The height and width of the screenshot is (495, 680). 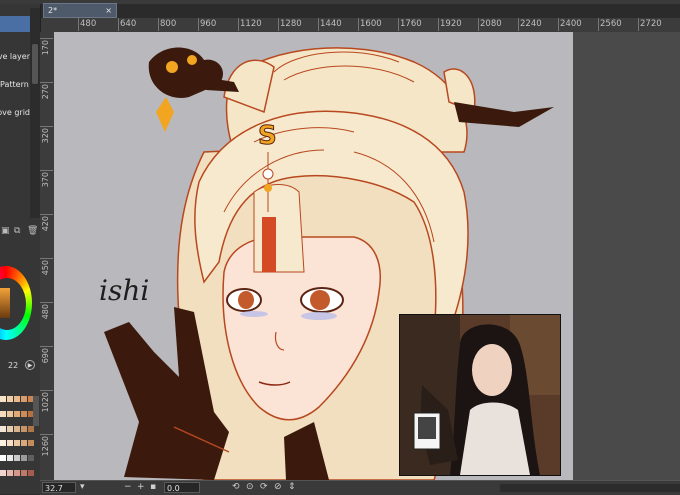 What do you see at coordinates (16, 305) in the screenshot?
I see `color-wheel` at bounding box center [16, 305].